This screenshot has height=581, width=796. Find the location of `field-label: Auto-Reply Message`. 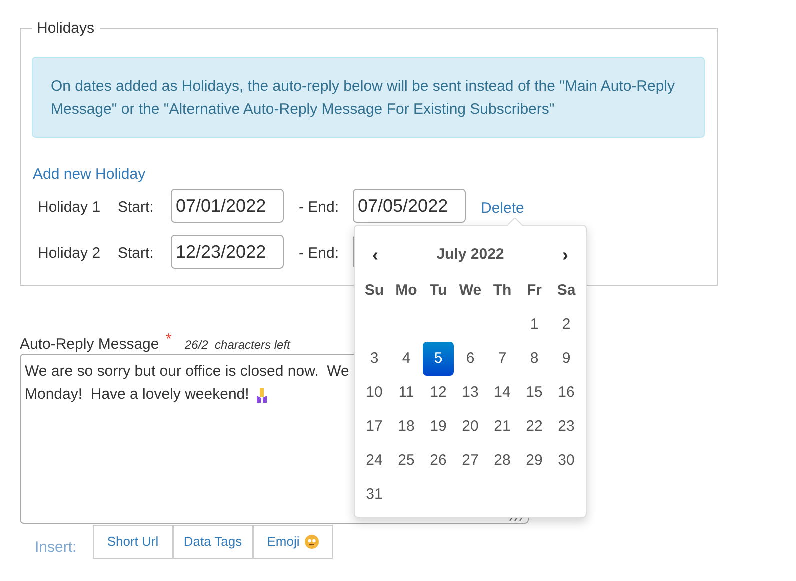

field-label: Auto-Reply Message is located at coordinates (90, 345).